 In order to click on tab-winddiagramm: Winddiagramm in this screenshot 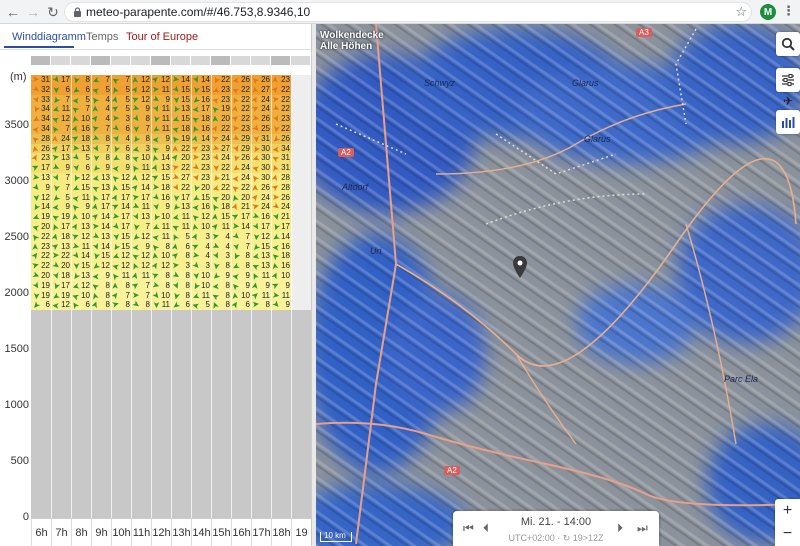, I will do `click(49, 37)`.